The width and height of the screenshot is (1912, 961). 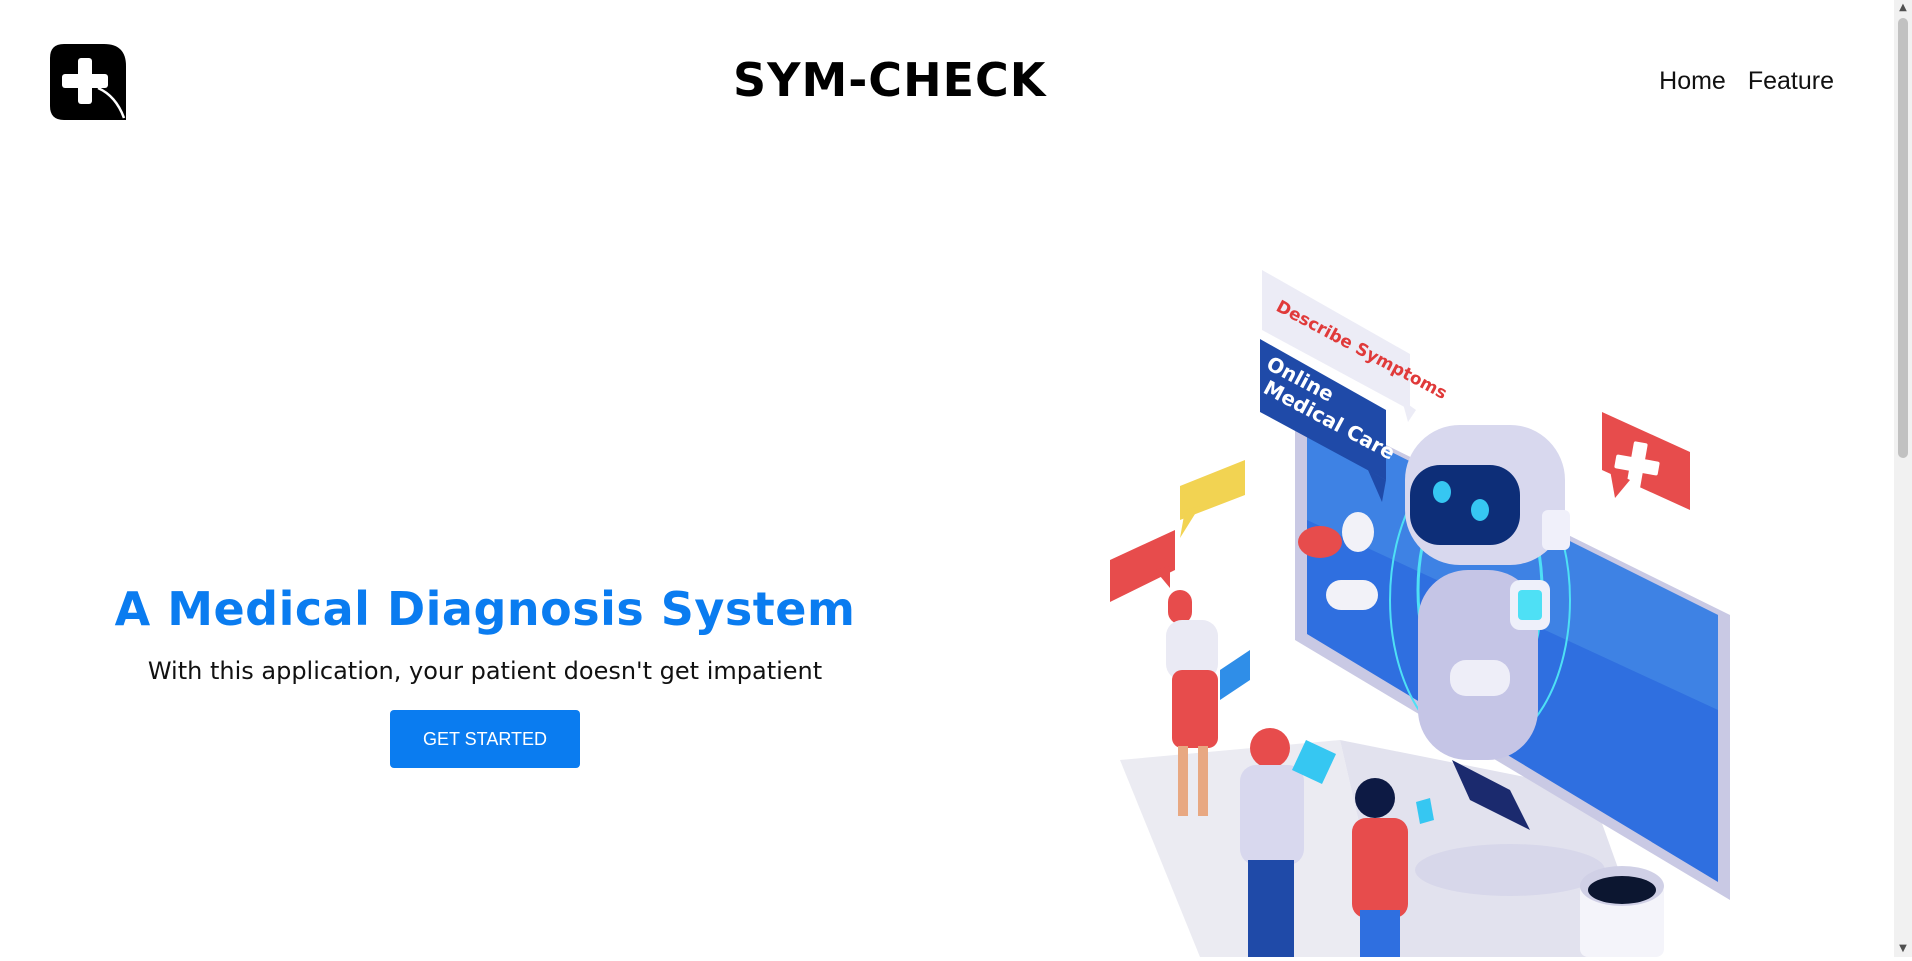 What do you see at coordinates (1903, 8) in the screenshot?
I see `scroll-up-arrow-icon: ▲` at bounding box center [1903, 8].